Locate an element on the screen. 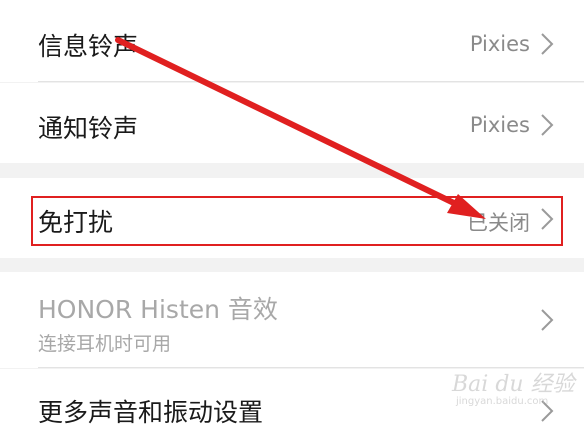  watermark-brand: Bai du 经验 is located at coordinates (513, 384).